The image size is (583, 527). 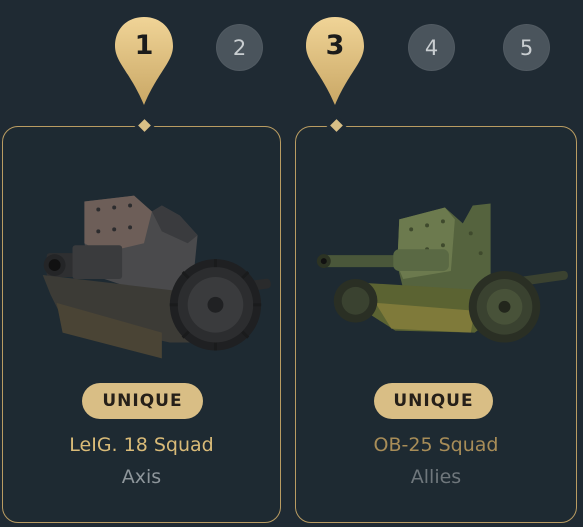 I want to click on step-number: 2, so click(x=239, y=47).